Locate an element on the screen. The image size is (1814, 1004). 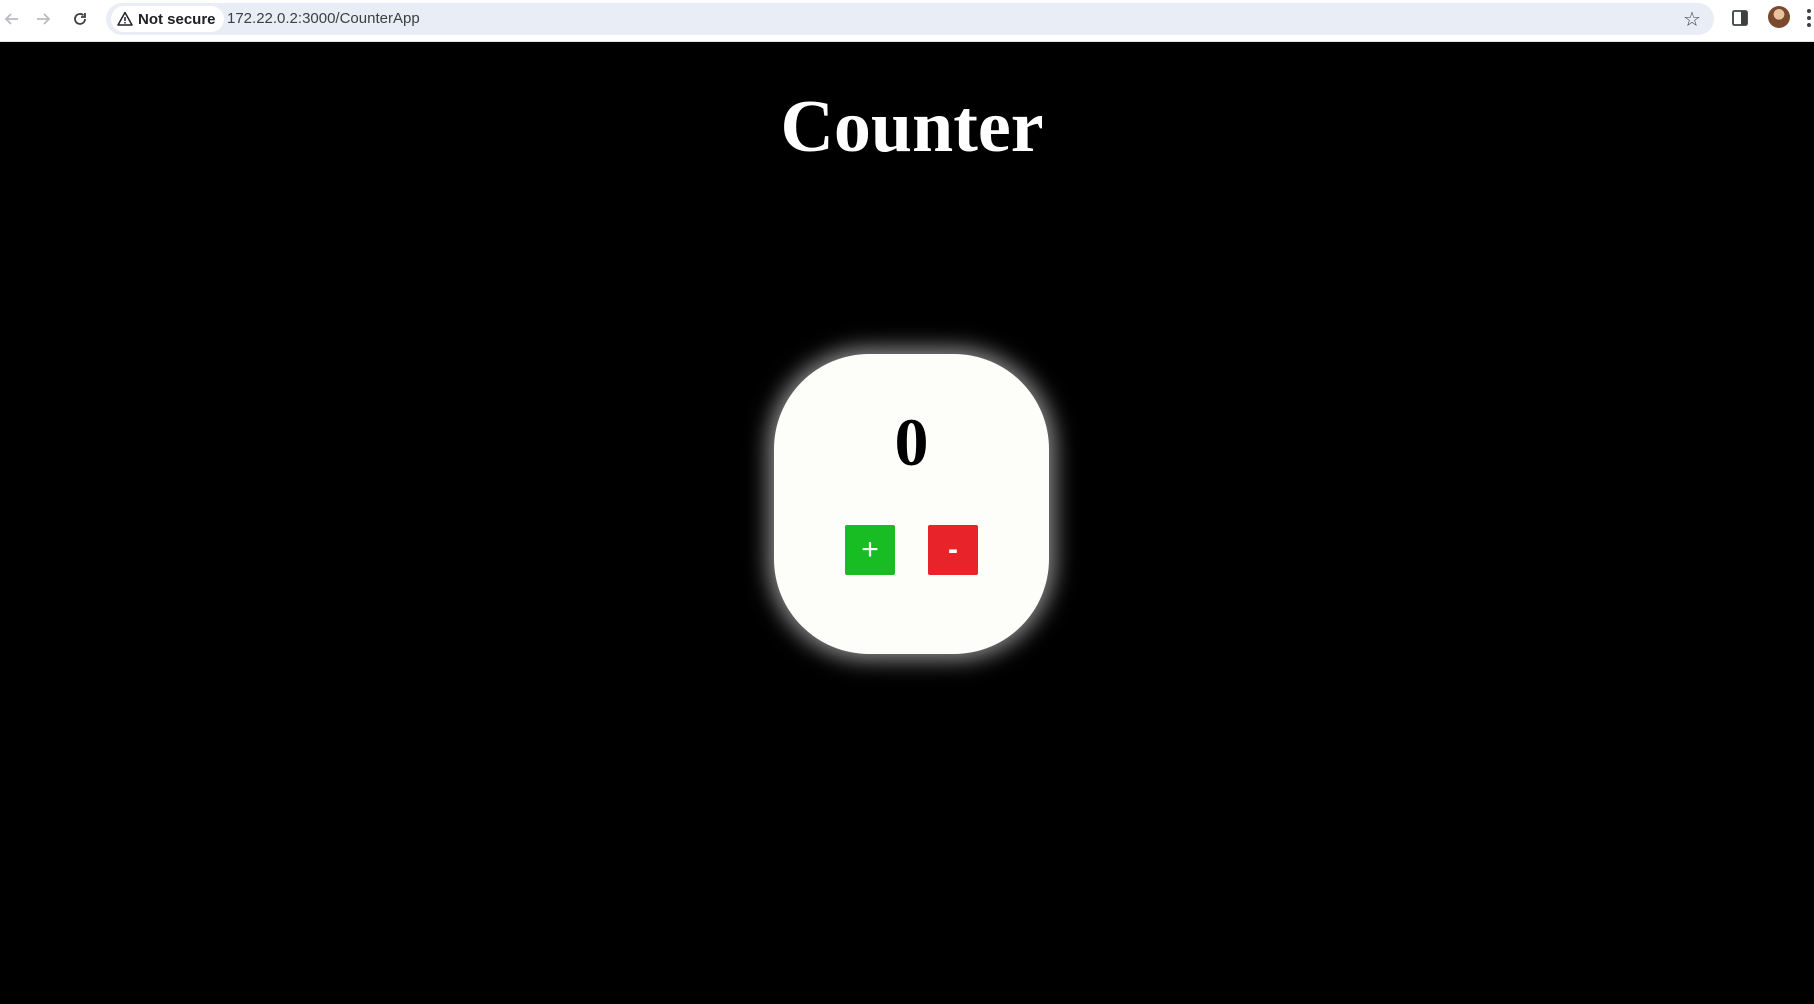
security-label: Not secure is located at coordinates (177, 19).